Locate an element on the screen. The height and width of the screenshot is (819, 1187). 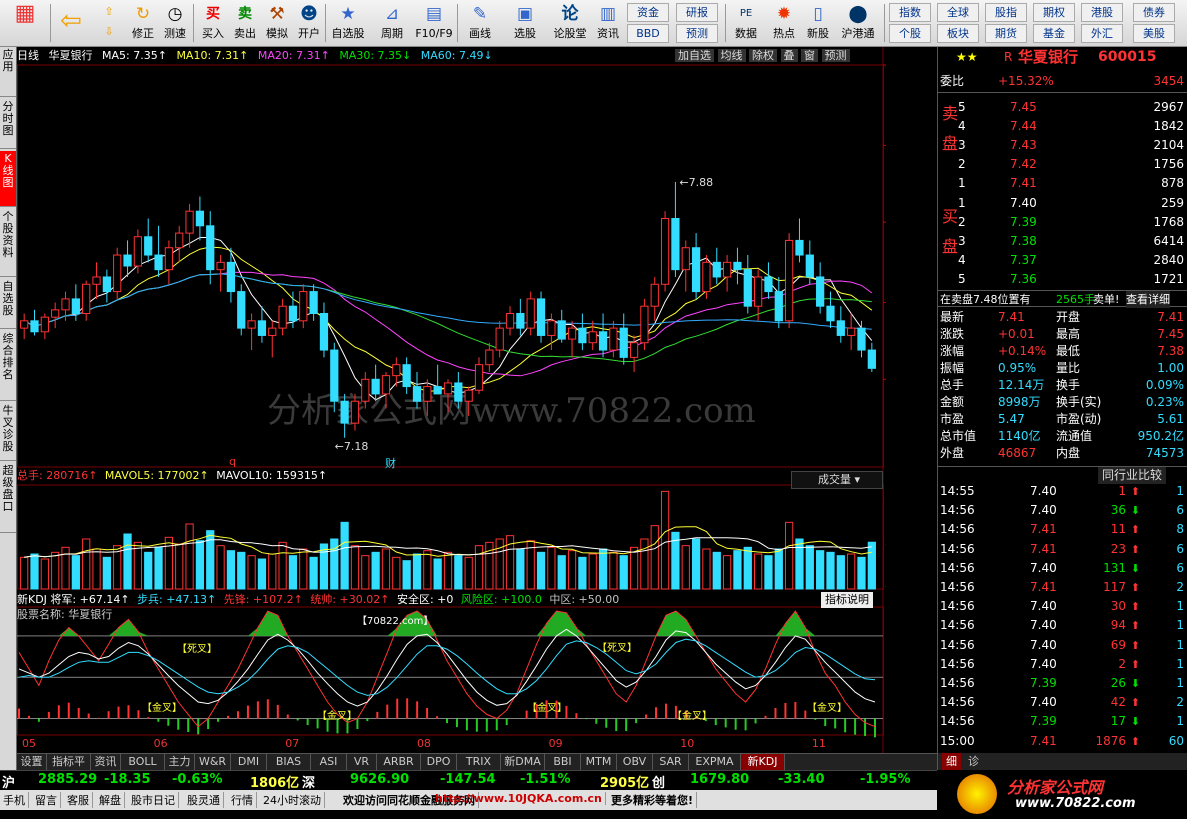
indicator-tab-3: BOLL is located at coordinates (143, 762).